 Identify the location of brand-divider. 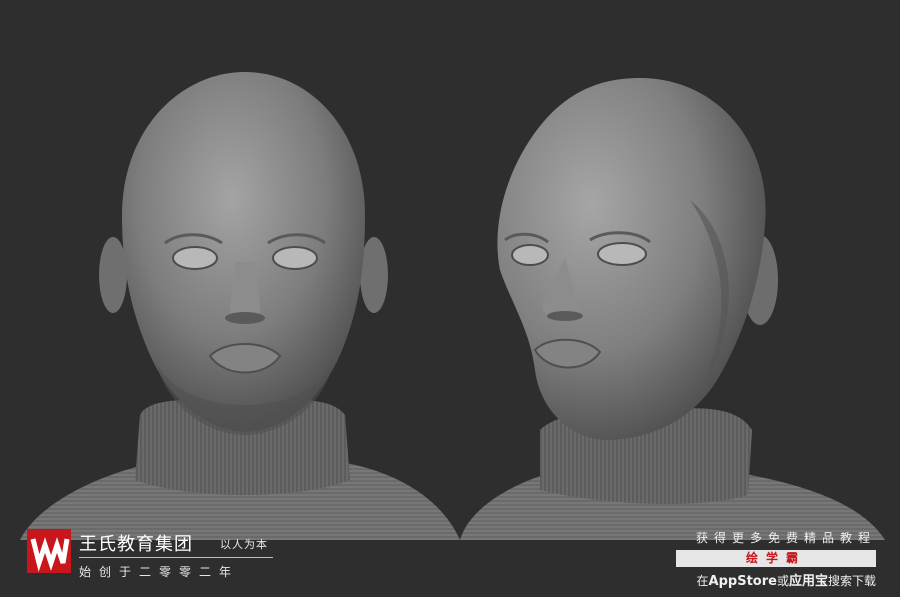
(176, 557).